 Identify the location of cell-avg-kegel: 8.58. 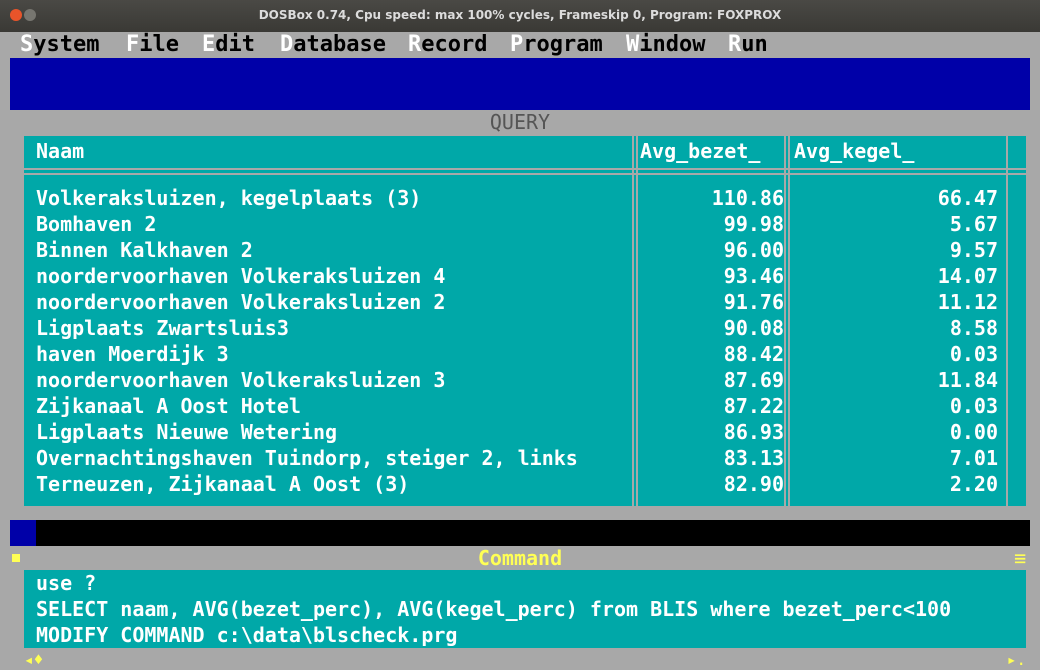
(973, 328).